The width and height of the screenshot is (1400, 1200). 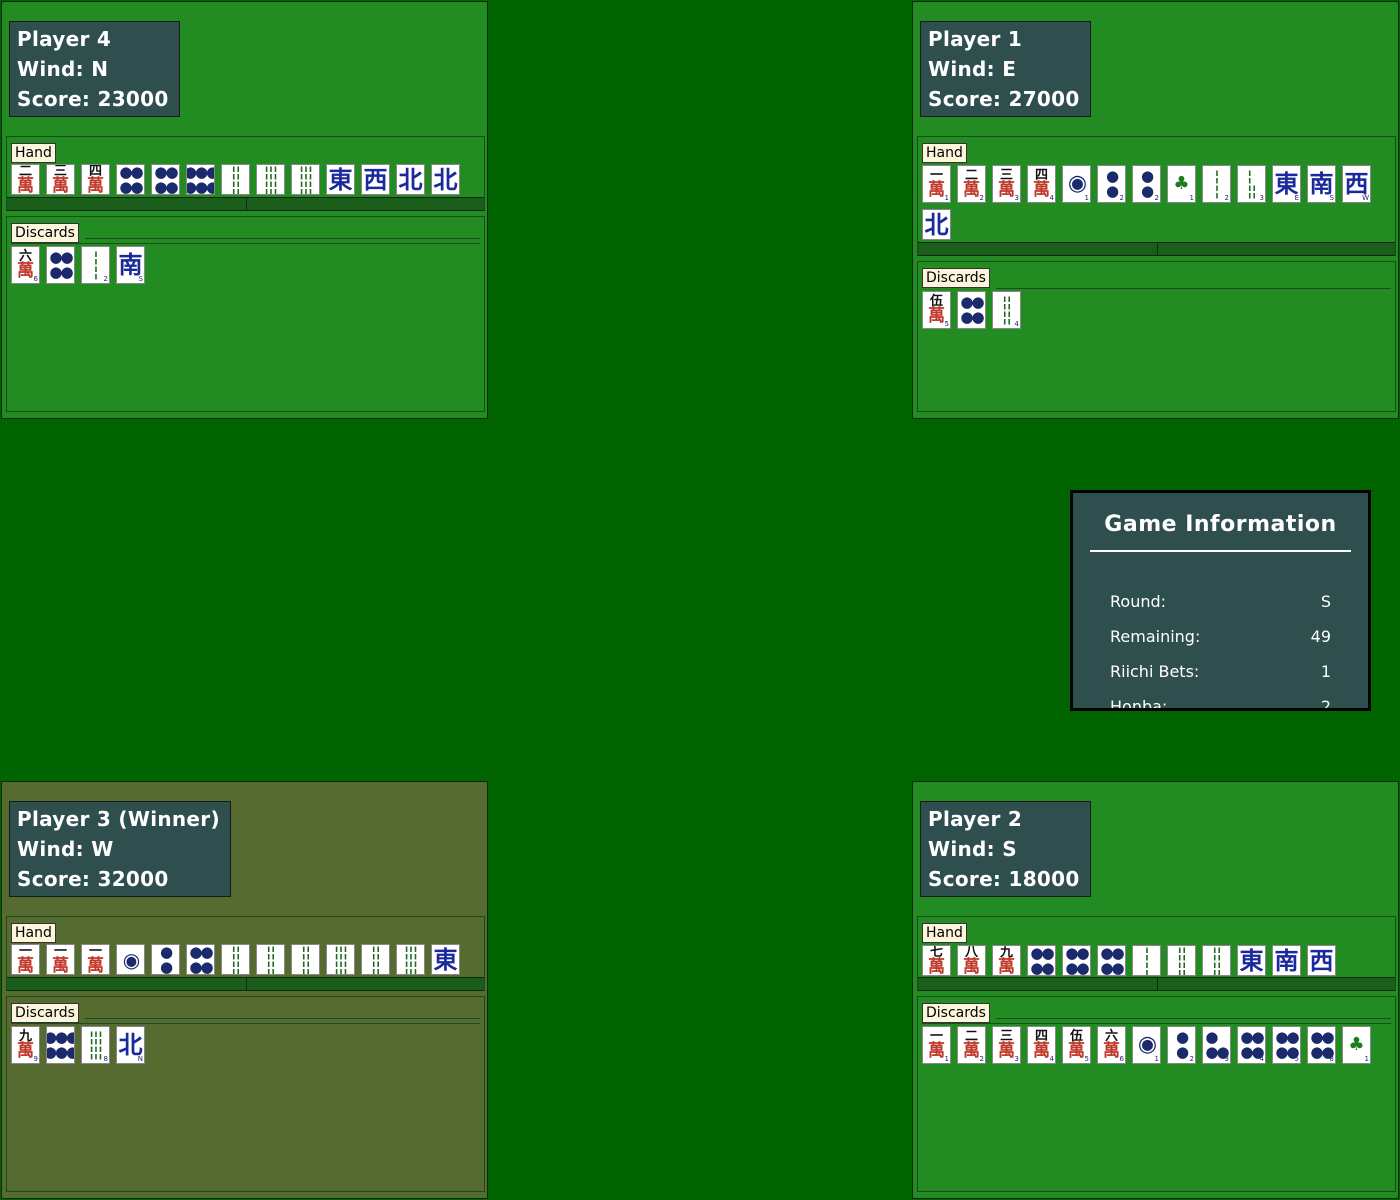 What do you see at coordinates (340, 959) in the screenshot?
I see `tile-sou-6: ¦¦¦ ¦¦¦` at bounding box center [340, 959].